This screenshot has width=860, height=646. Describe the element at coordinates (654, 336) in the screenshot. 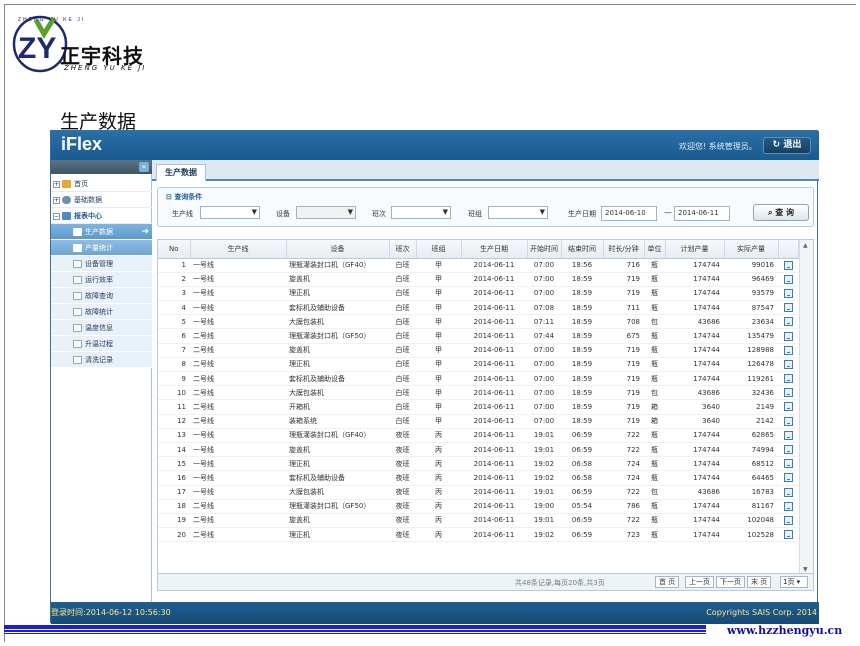

I see `cell-unit: 瓶` at that location.